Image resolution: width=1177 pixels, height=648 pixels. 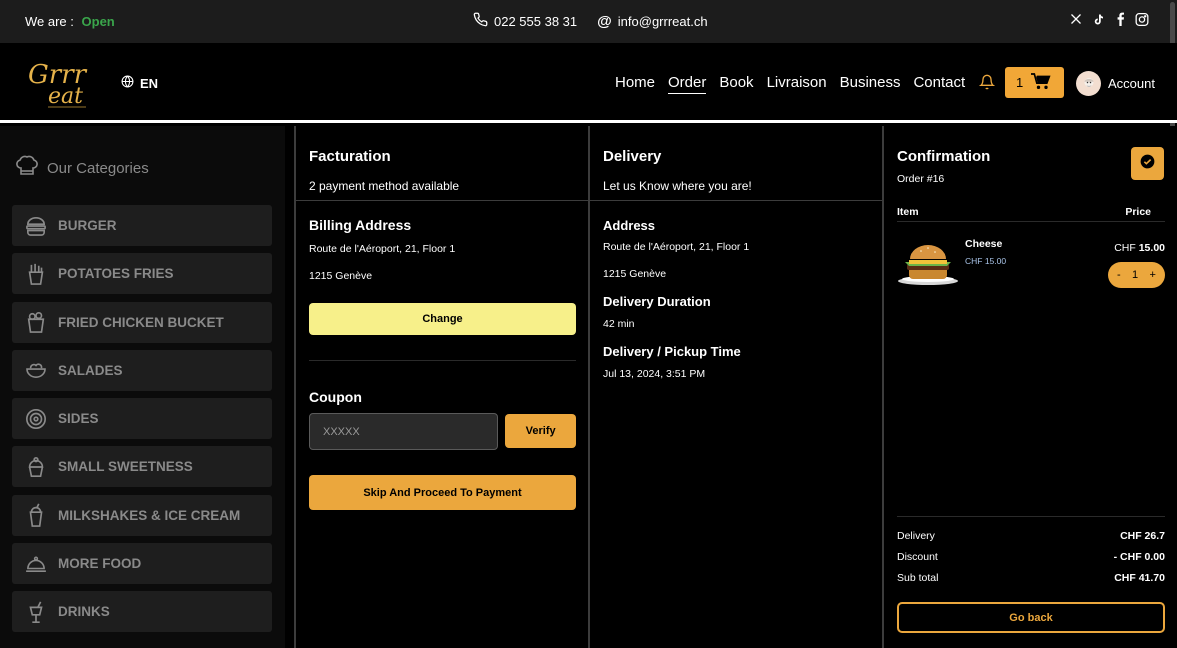 I want to click on category-fried-chicken-bucket: FRIED CHICKEN BUCKET, so click(x=142, y=322).